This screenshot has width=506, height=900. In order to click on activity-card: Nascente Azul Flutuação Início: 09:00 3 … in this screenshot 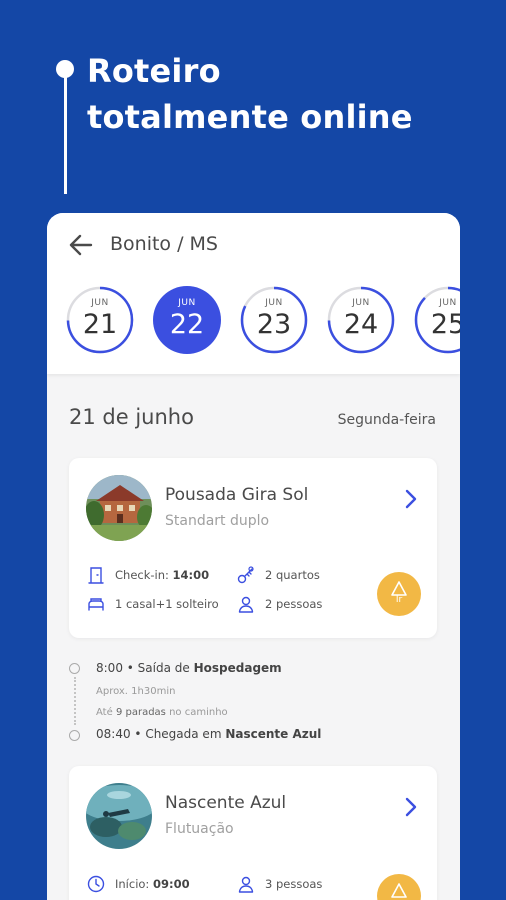, I will do `click(253, 833)`.